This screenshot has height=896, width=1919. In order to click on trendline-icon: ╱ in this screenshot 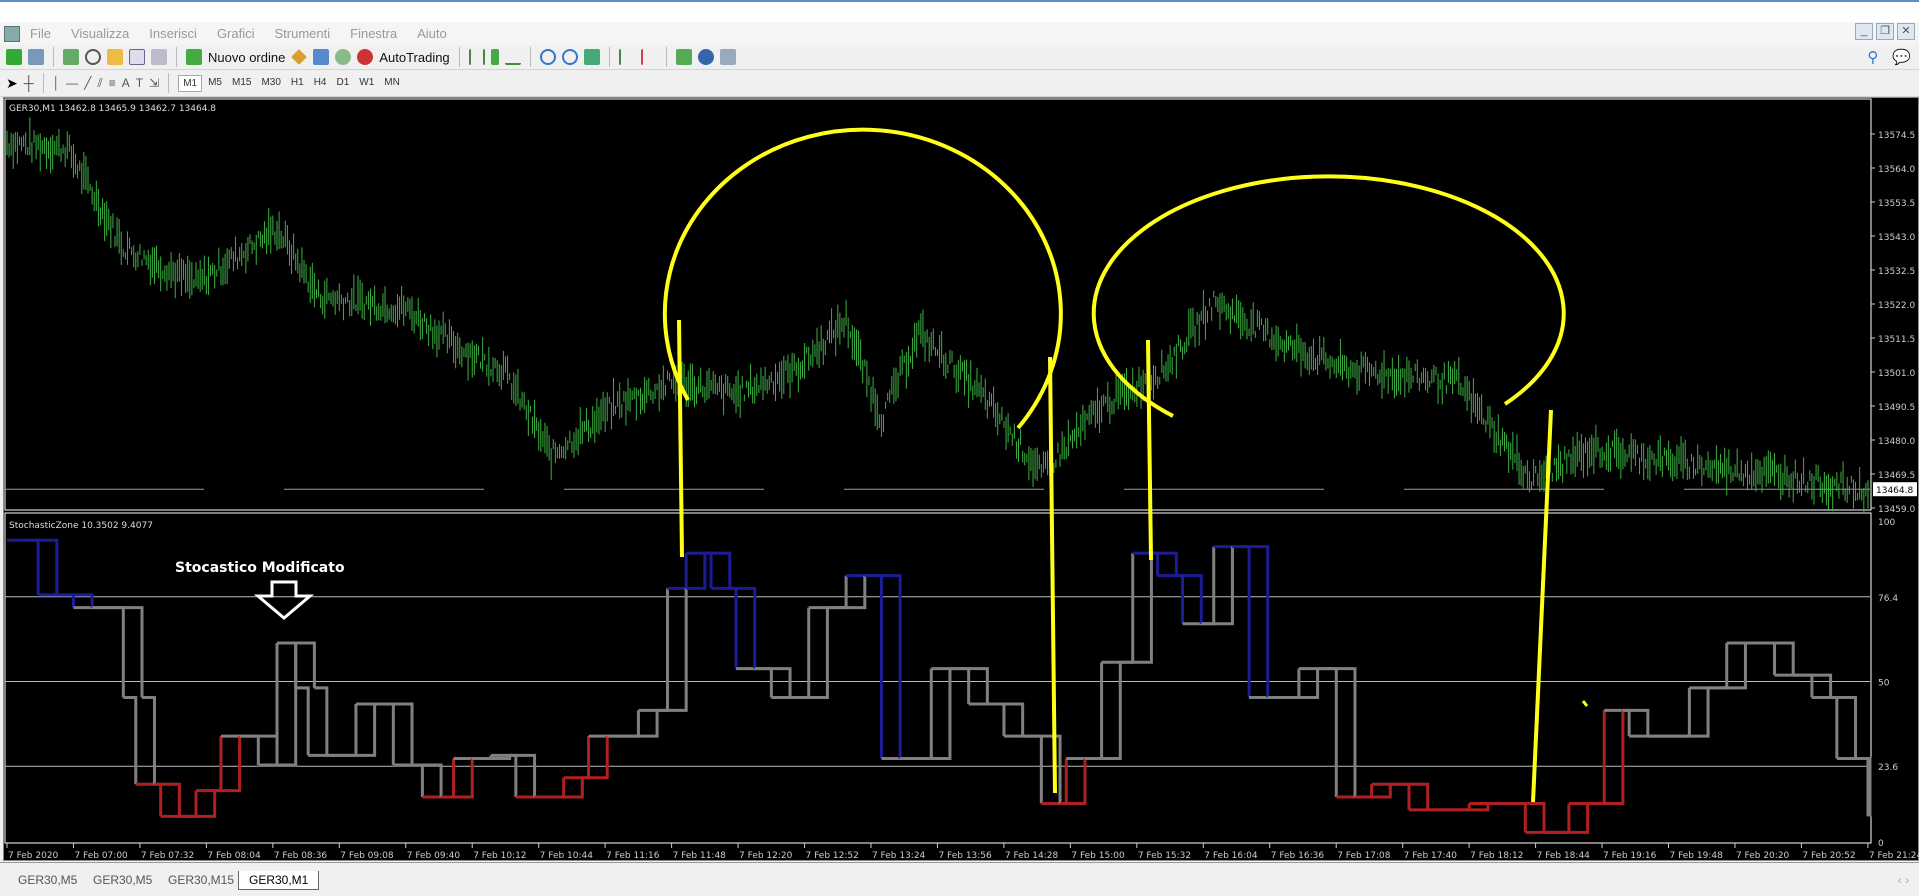, I will do `click(87, 83)`.